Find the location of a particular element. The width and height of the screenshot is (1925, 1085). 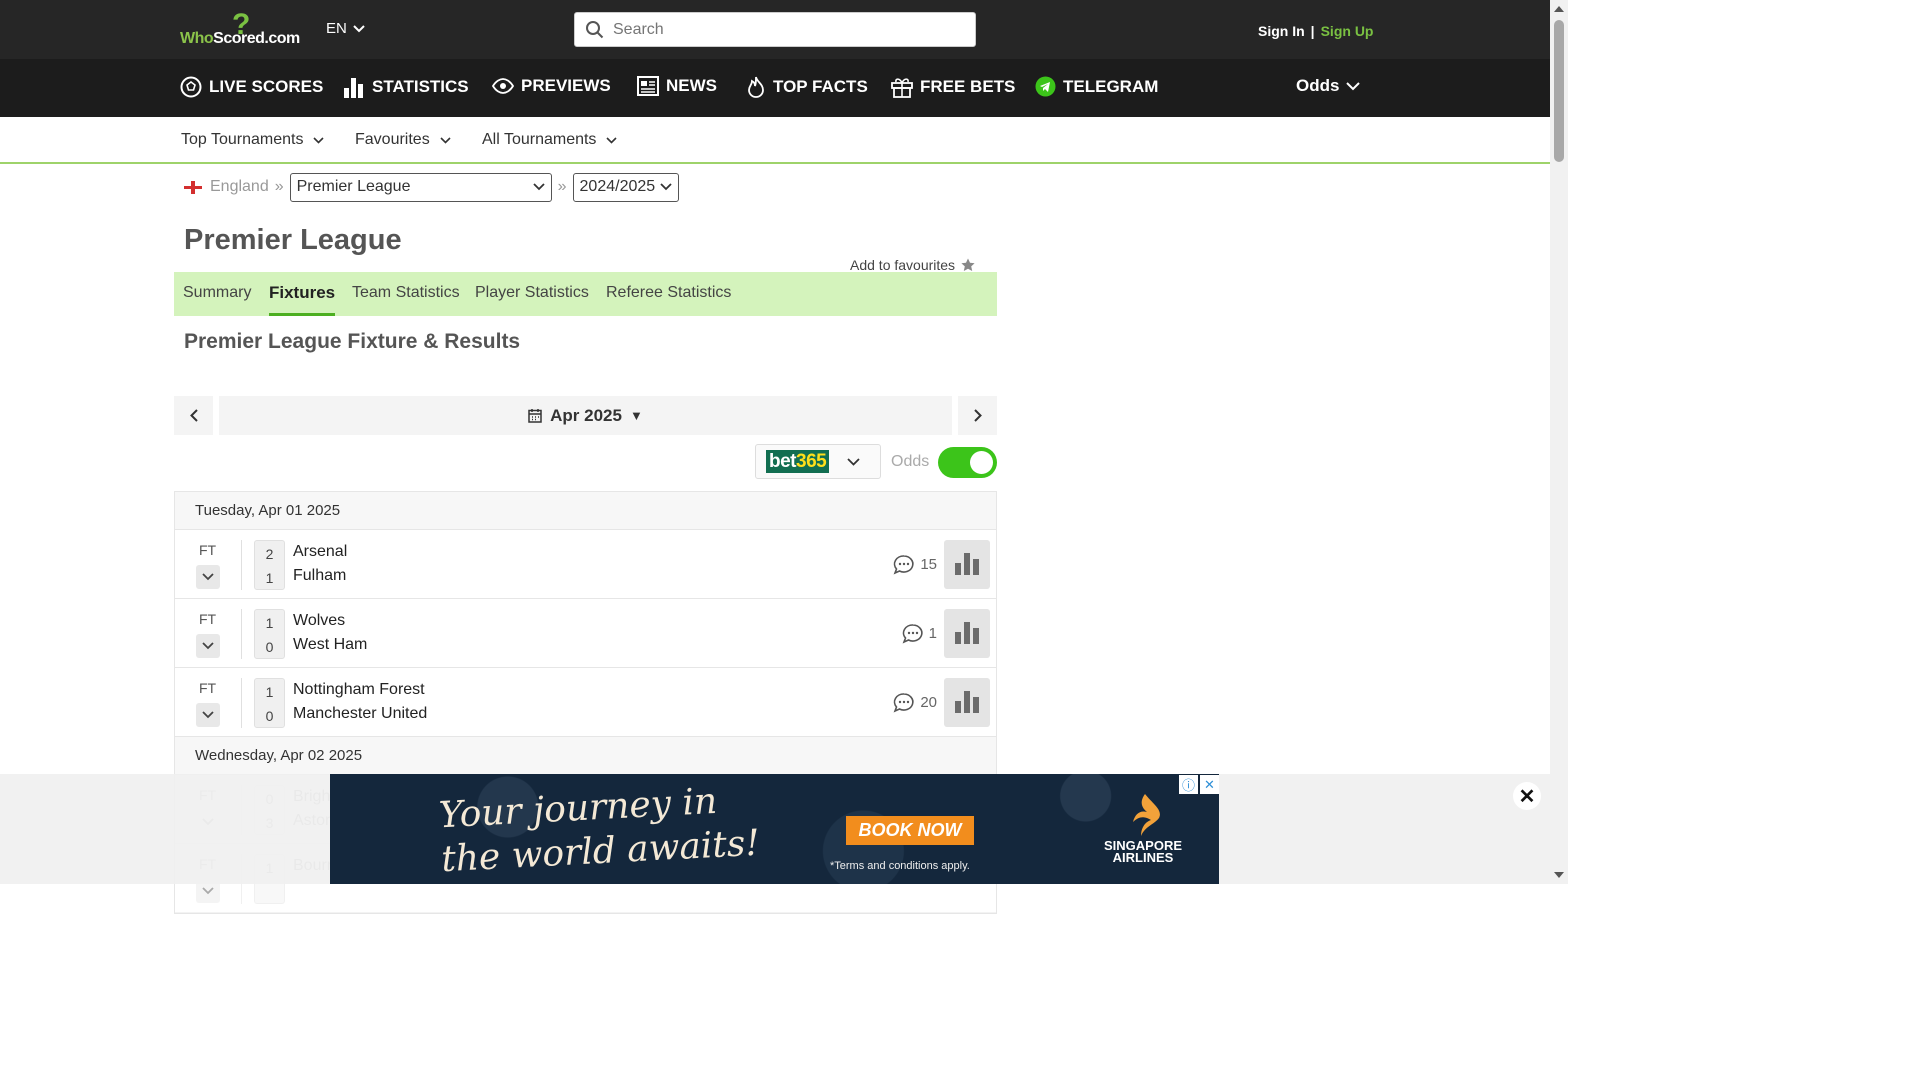

fixtures-heading: Premier League Fixture & Results is located at coordinates (352, 341).